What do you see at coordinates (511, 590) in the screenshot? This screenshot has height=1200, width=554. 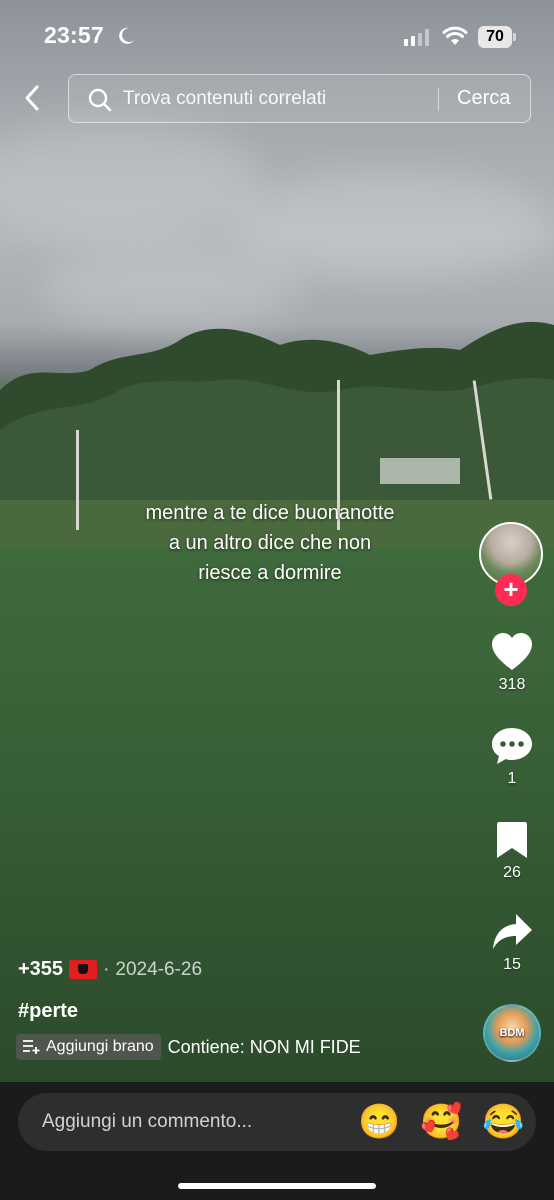 I see `follow-button: +` at bounding box center [511, 590].